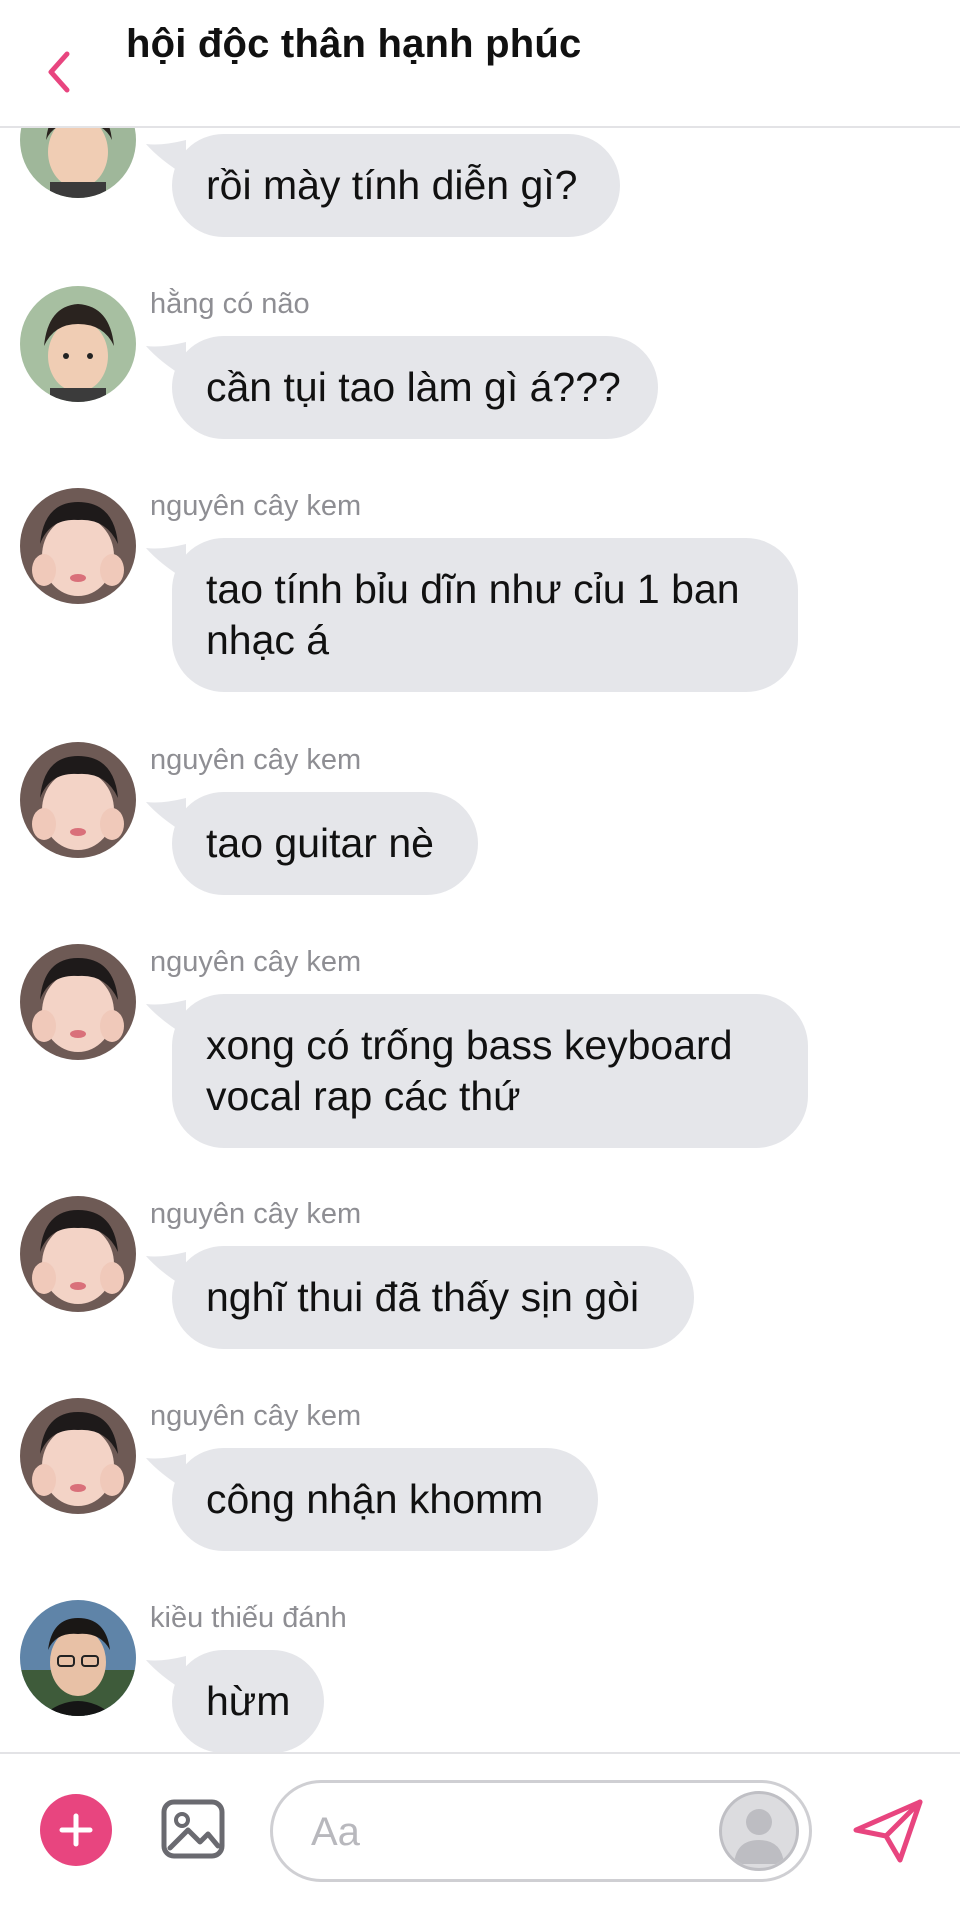 The height and width of the screenshot is (1922, 960). I want to click on send-icon, so click(888, 1831).